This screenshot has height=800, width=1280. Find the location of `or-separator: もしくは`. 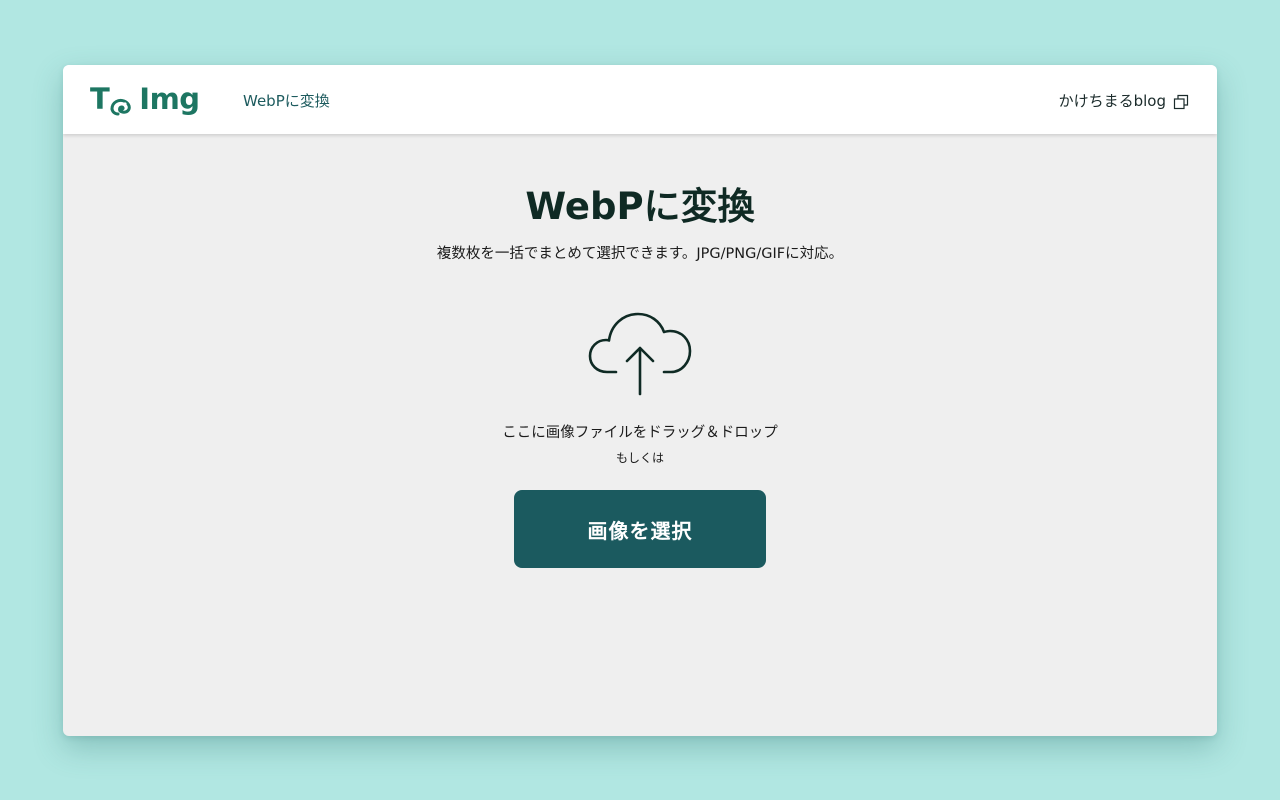

or-separator: もしくは is located at coordinates (639, 458).